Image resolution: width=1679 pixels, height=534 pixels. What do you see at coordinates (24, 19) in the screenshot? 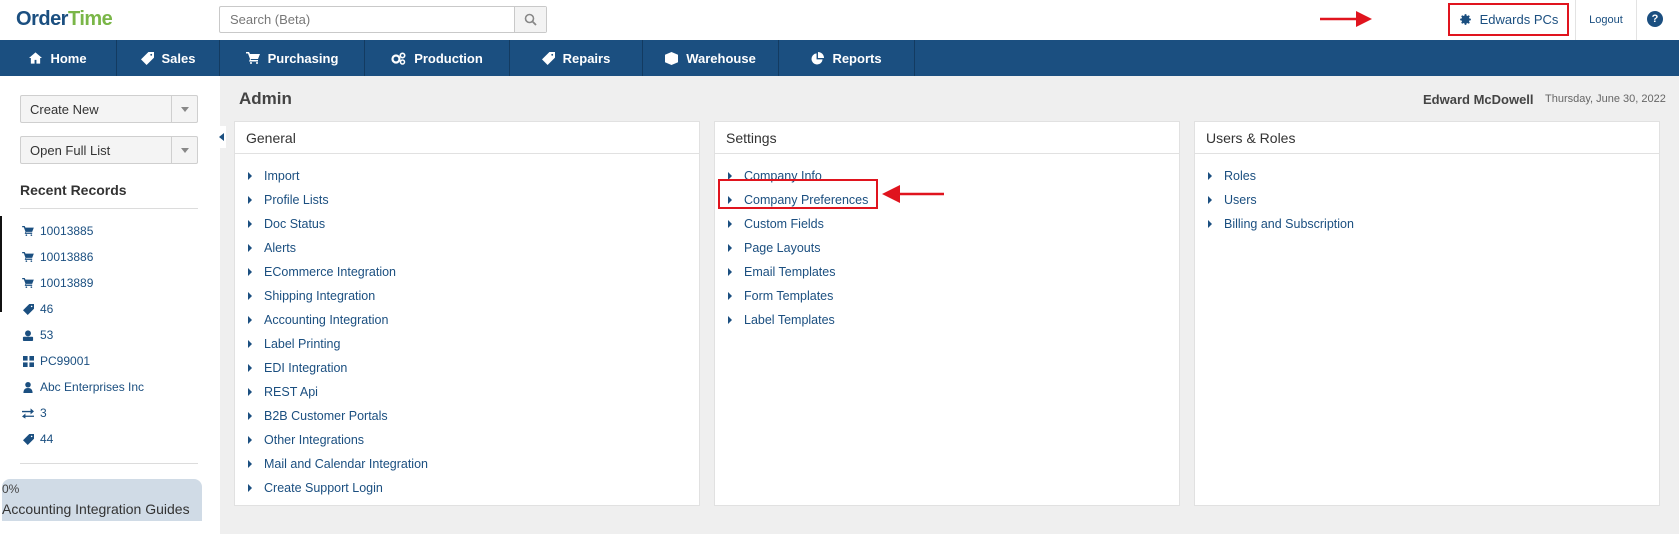
I see `logo-letter-o: O` at bounding box center [24, 19].